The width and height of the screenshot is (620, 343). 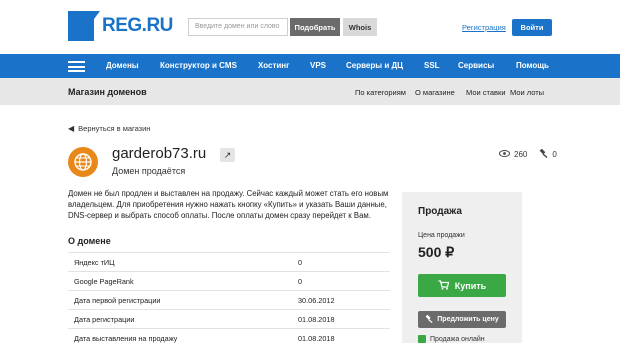 What do you see at coordinates (137, 25) in the screenshot?
I see `logo-text: REG.RU` at bounding box center [137, 25].